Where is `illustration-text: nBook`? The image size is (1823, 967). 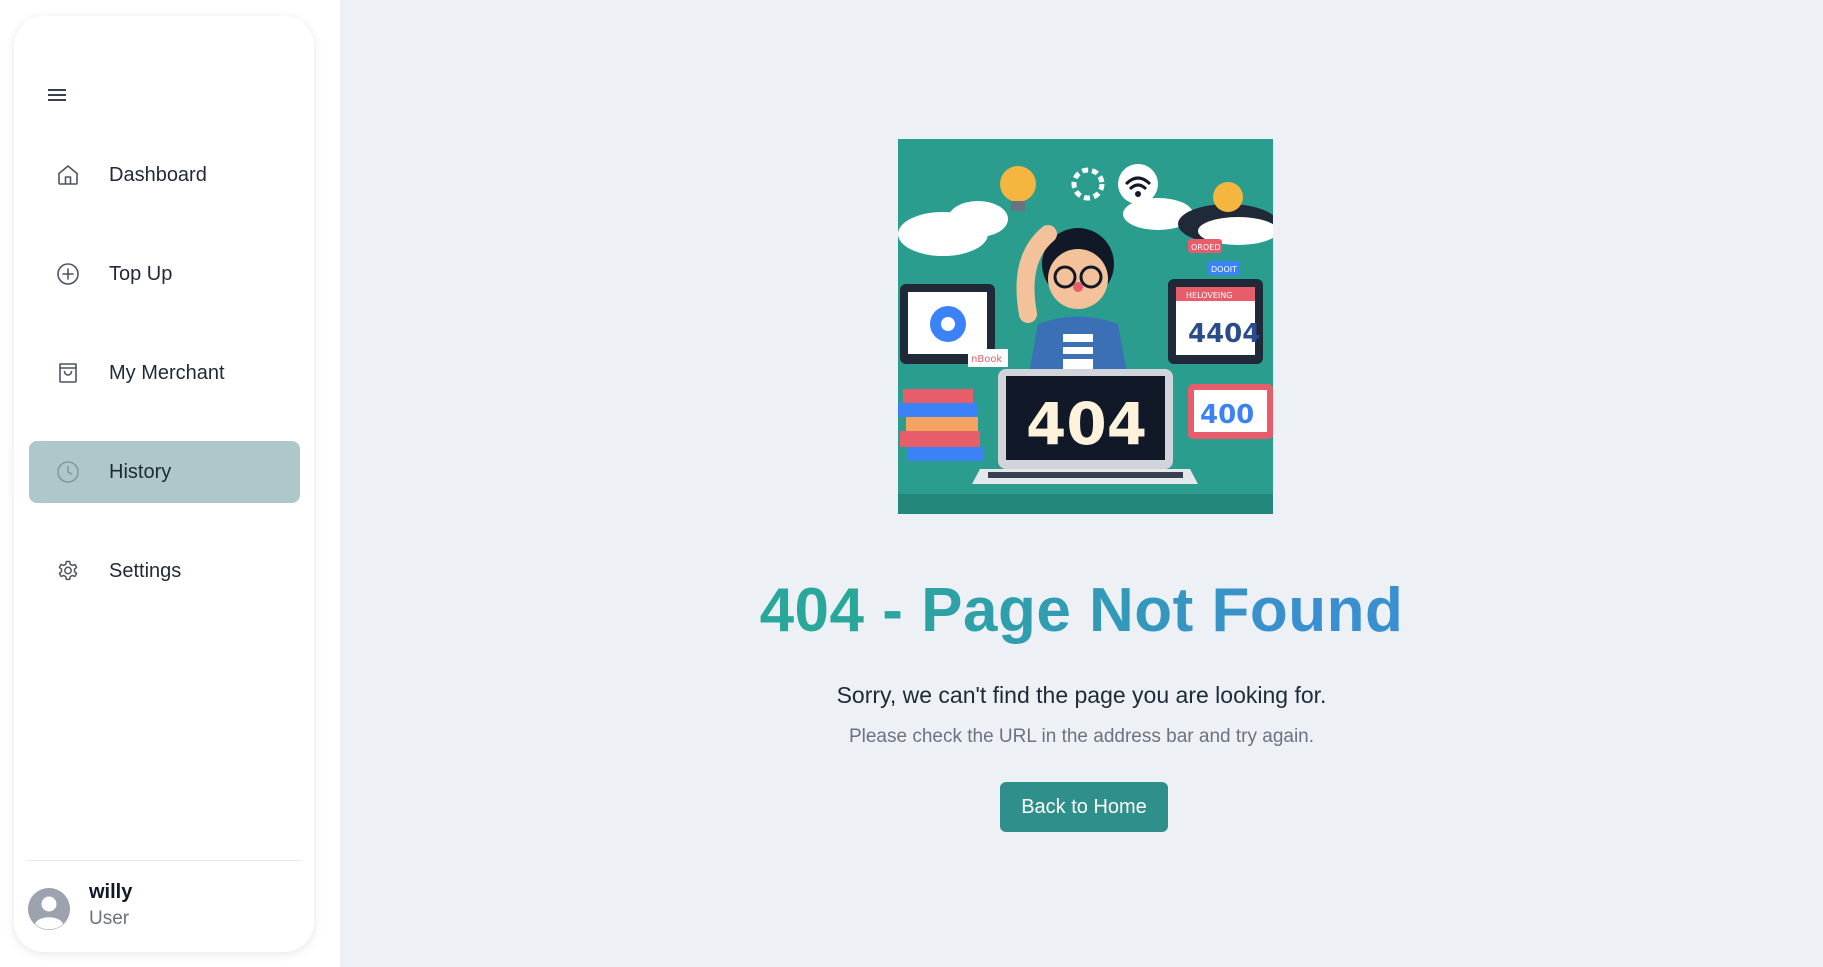
illustration-text: nBook is located at coordinates (986, 359).